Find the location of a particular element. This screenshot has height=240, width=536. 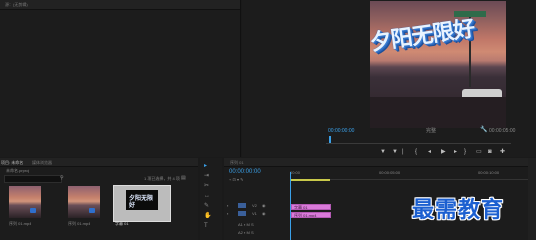

program-preview-frame: 夕阳无限好 is located at coordinates (438, 64).